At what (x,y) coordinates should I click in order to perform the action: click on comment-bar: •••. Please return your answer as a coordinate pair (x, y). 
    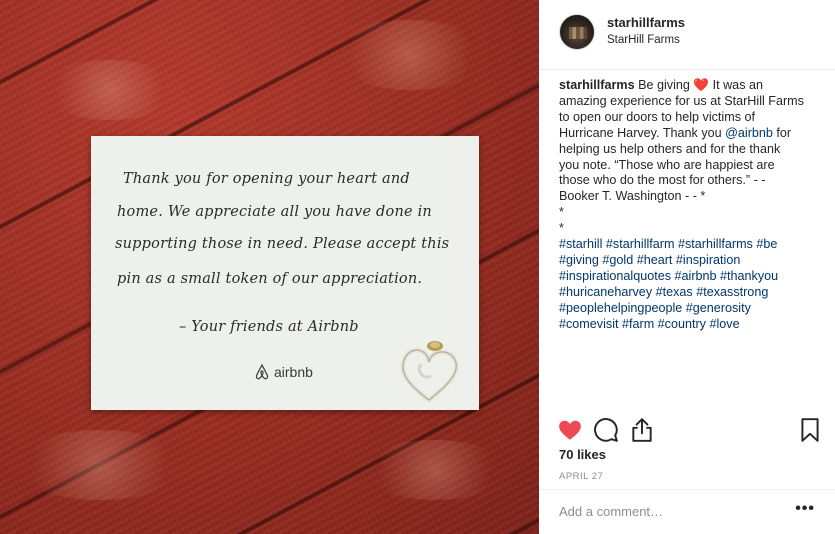
    Looking at the image, I should click on (687, 511).